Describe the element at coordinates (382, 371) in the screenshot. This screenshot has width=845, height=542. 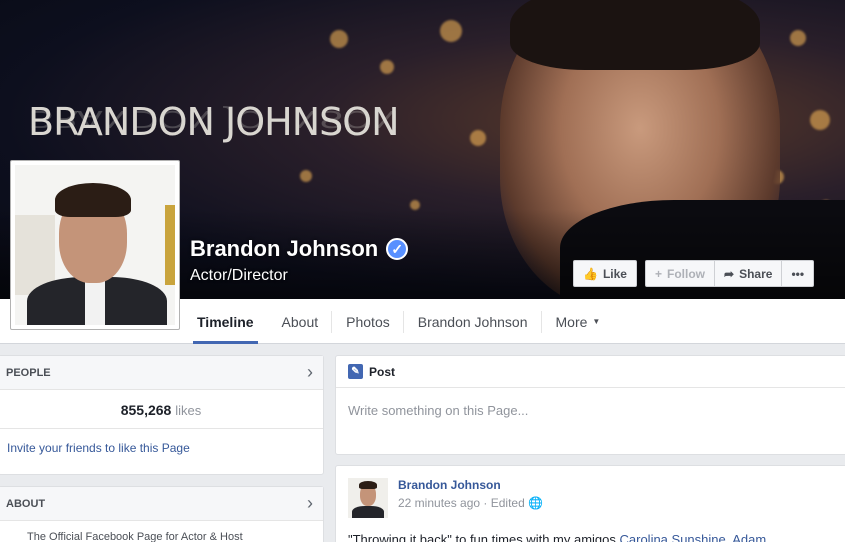
I see `composer-label: Post` at that location.